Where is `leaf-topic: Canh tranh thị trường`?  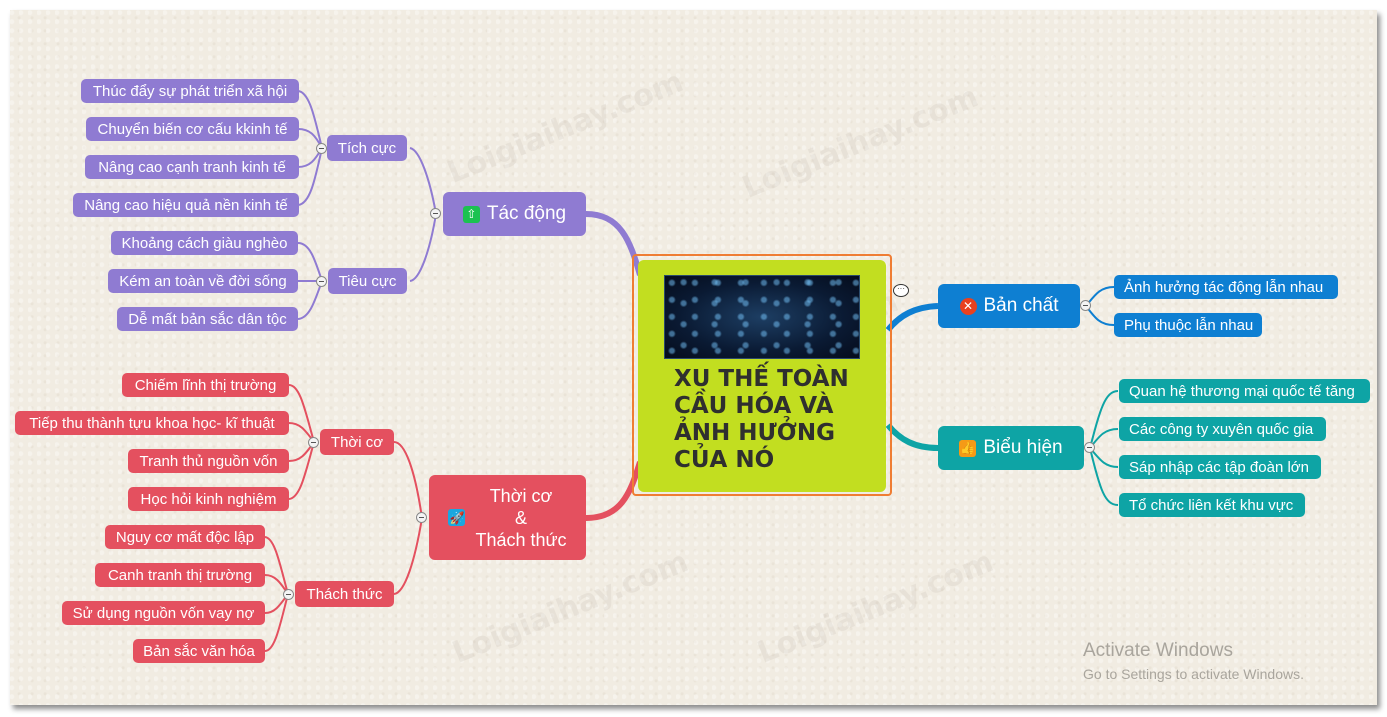 leaf-topic: Canh tranh thị trường is located at coordinates (180, 575).